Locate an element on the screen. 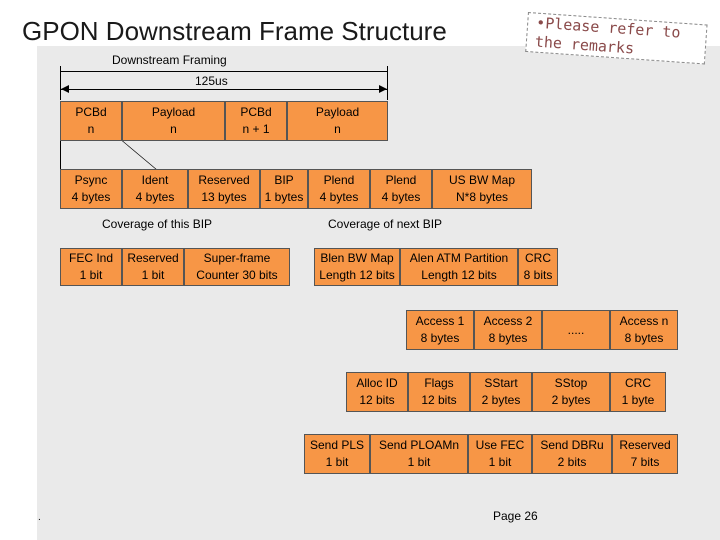 The height and width of the screenshot is (540, 720). box-text: 8 bits is located at coordinates (538, 275).